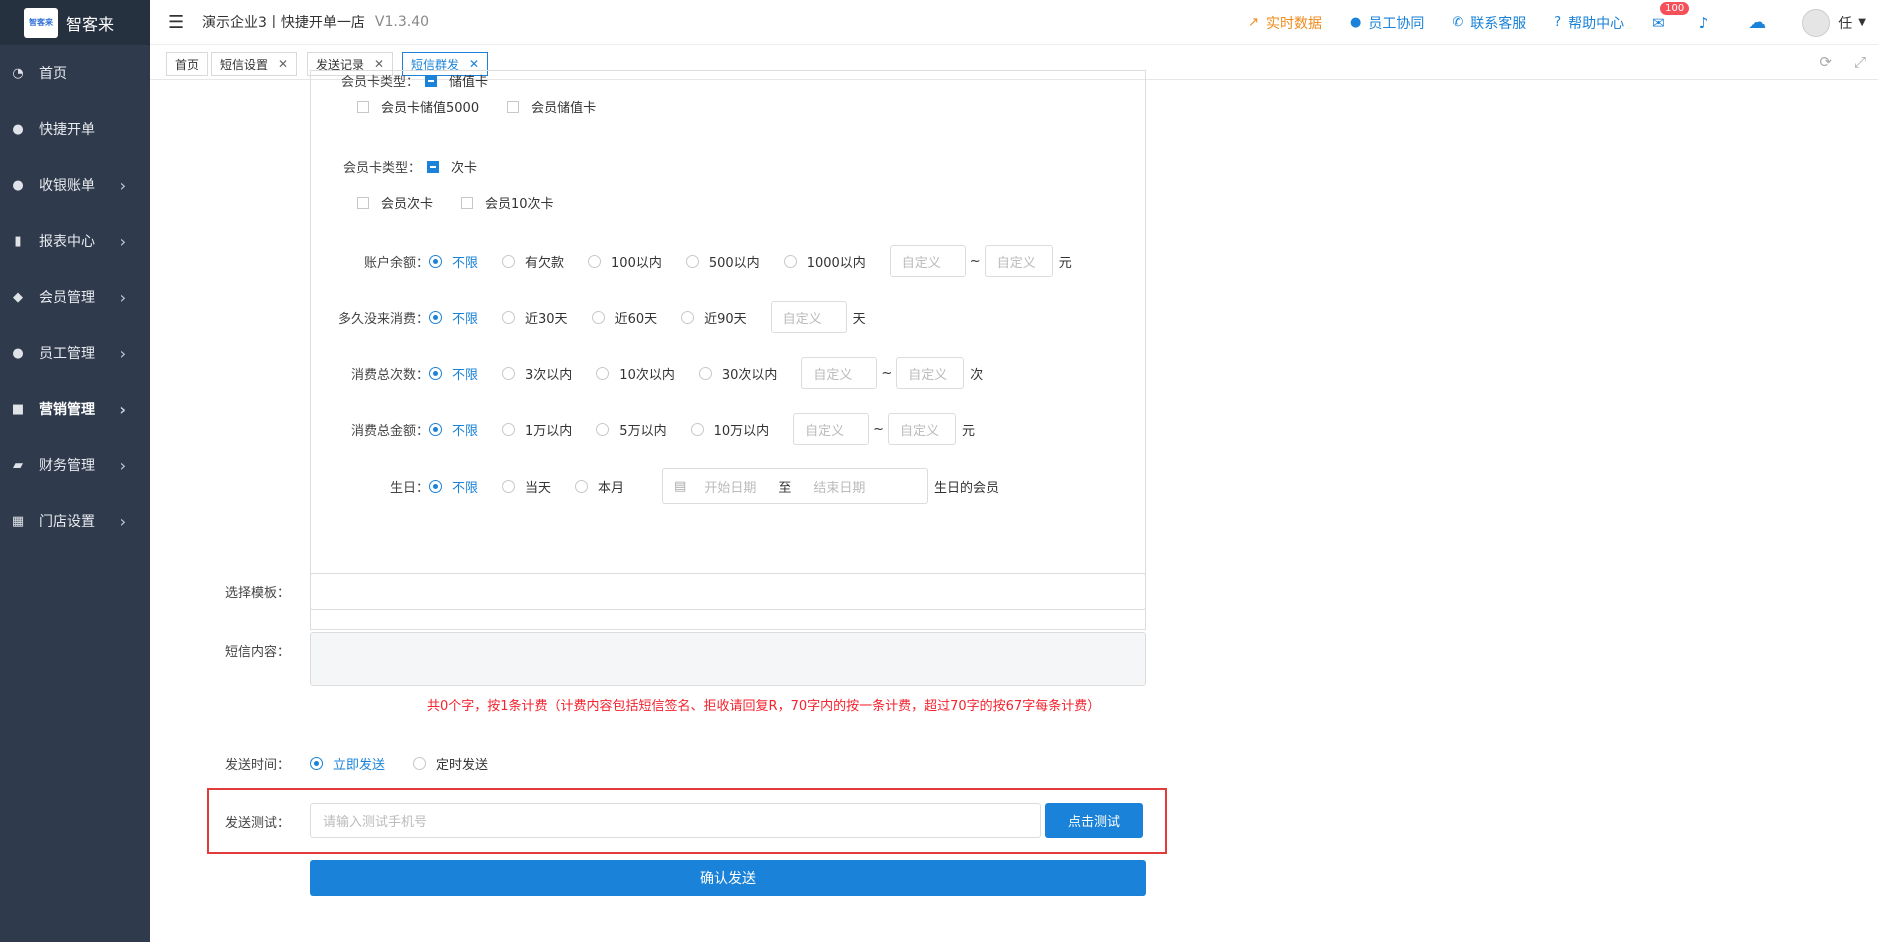 The width and height of the screenshot is (1878, 942). Describe the element at coordinates (551, 106) in the screenshot. I see `stored-card-option-2: 会员储值卡` at that location.